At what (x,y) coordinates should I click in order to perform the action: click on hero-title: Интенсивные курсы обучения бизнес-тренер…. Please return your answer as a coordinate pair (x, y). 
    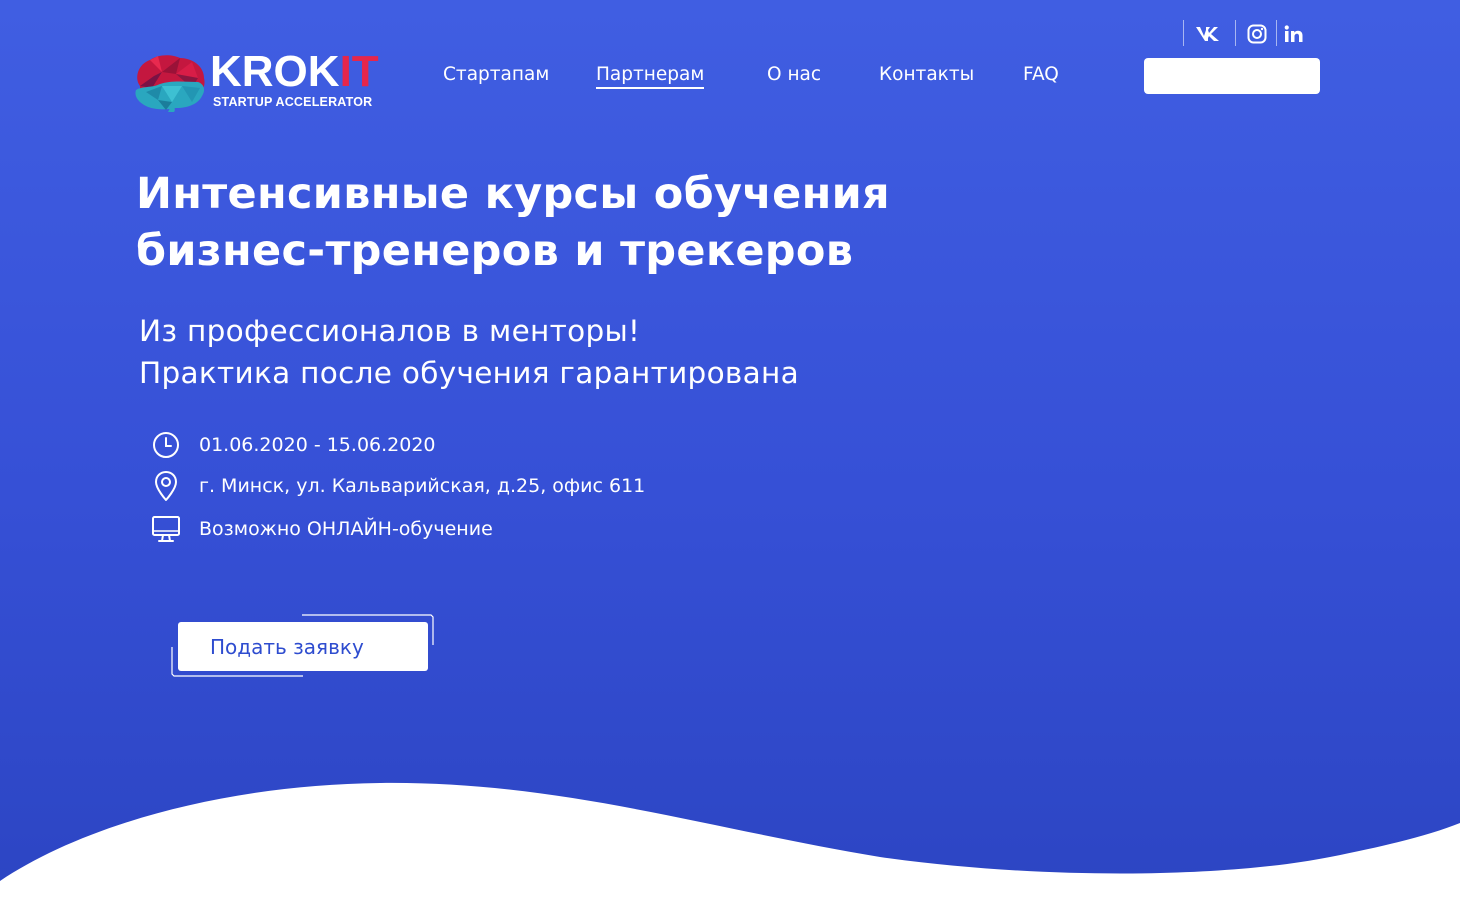
    Looking at the image, I should click on (586, 223).